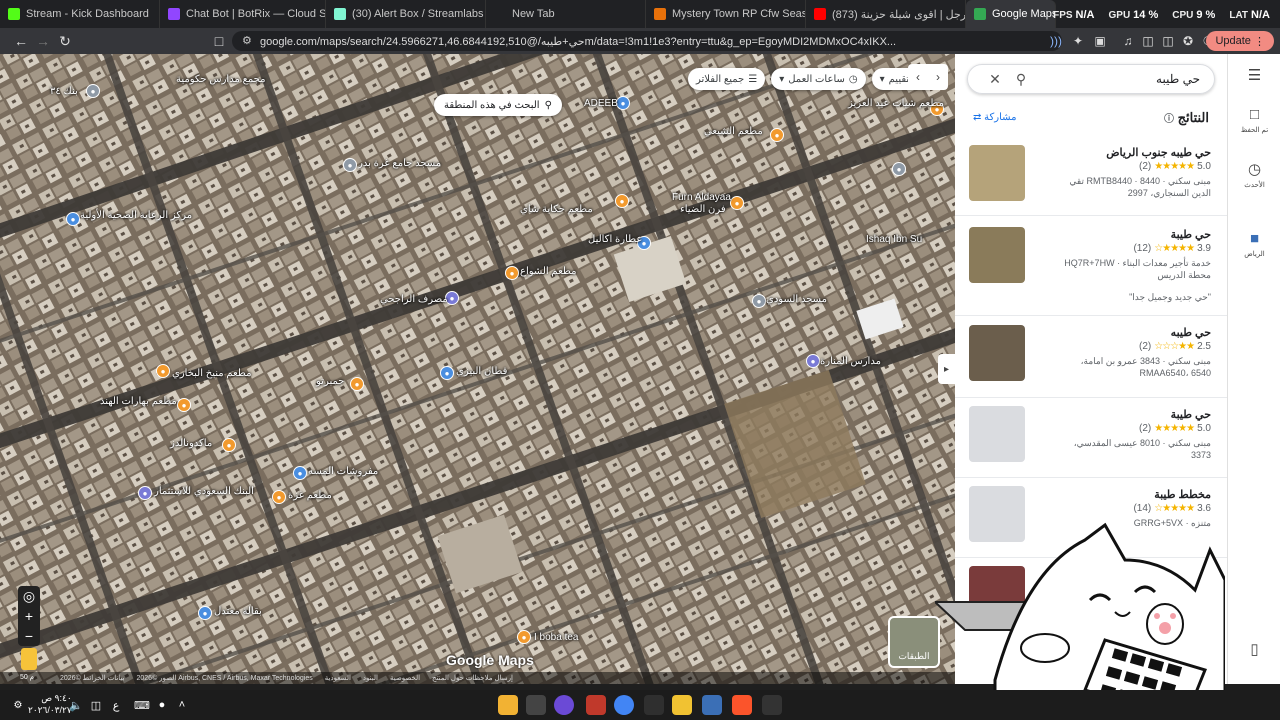  What do you see at coordinates (818, 79) in the screenshot?
I see `hours-filter-chip: ◷ ساعات العمل ▾` at bounding box center [818, 79].